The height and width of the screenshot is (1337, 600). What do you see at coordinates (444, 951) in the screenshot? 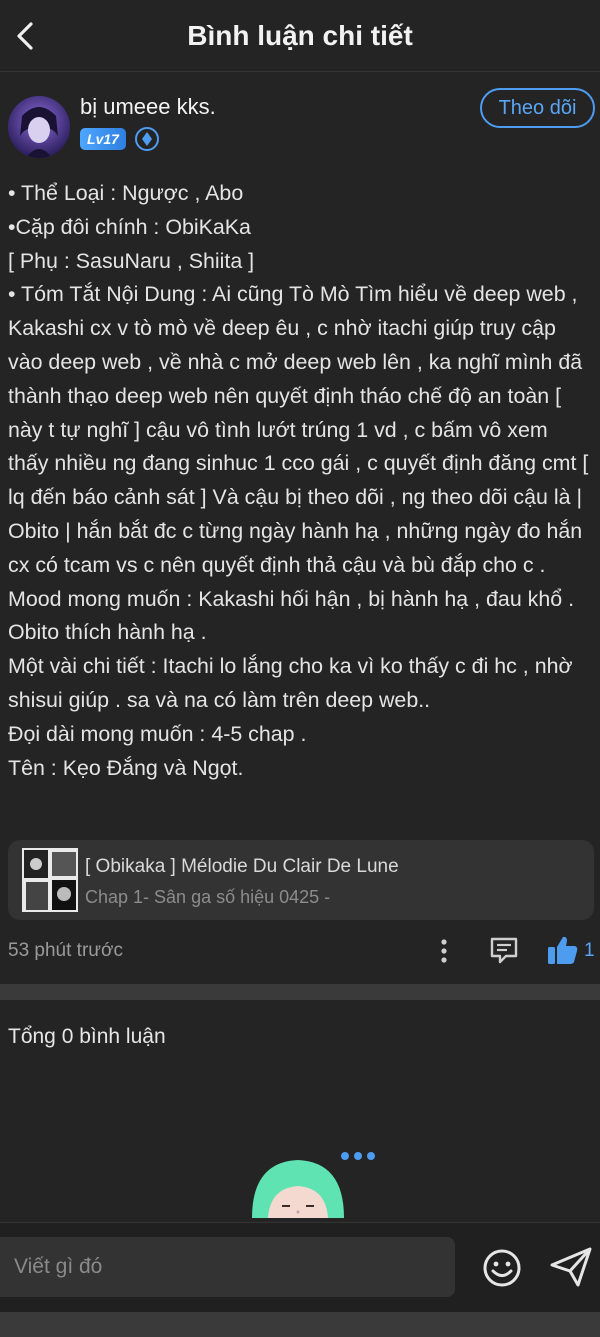
I see `more-vertical-icon` at bounding box center [444, 951].